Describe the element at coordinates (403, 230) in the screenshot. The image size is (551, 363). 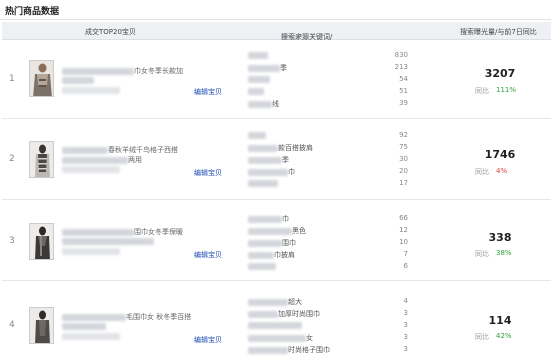
I see `keyword-count: 12` at that location.